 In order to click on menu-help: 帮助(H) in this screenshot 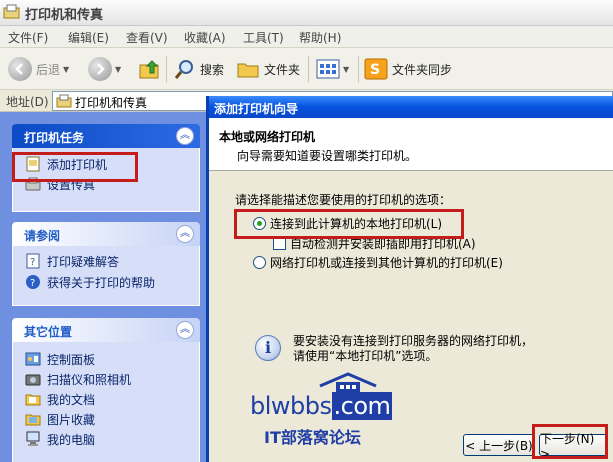, I will do `click(320, 37)`.